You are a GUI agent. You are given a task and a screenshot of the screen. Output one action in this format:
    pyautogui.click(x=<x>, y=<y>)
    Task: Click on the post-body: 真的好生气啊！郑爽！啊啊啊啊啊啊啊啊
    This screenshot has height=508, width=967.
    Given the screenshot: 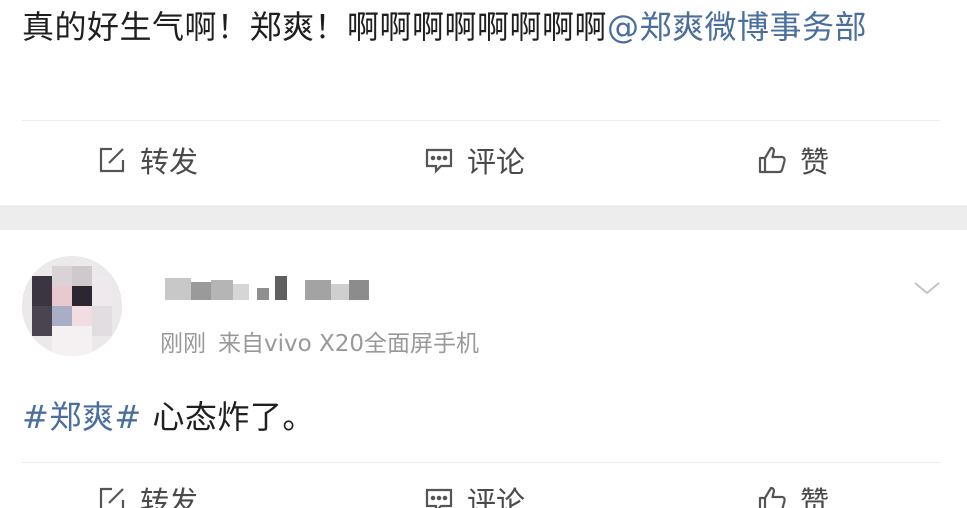 What is the action you would take?
    pyautogui.click(x=315, y=27)
    